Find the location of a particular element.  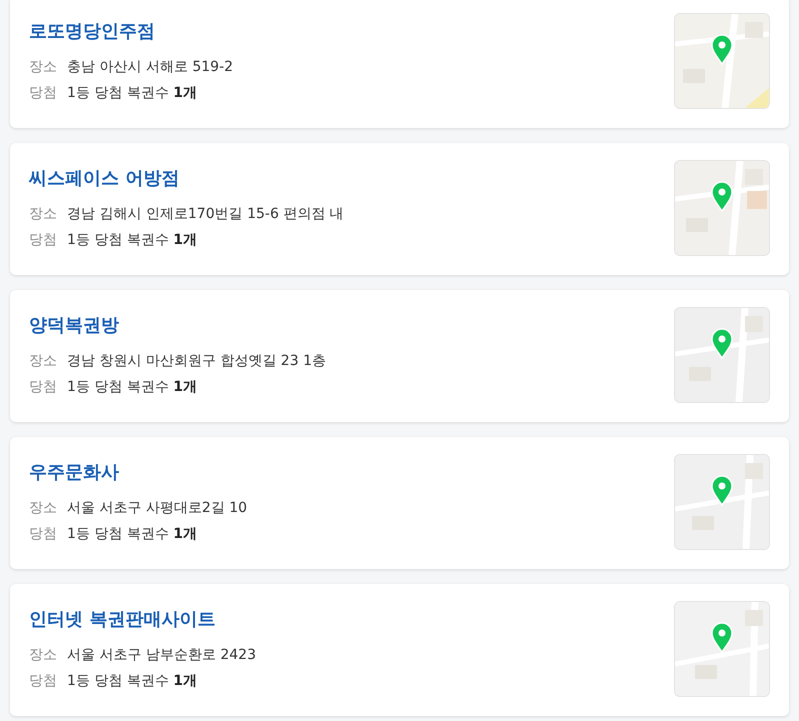

store-name-link: 로또명당인주점 is located at coordinates (92, 31).